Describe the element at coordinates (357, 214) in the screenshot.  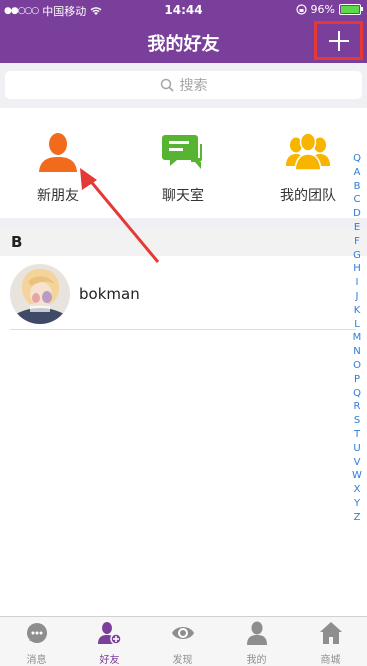
I see `index-letter: D` at that location.